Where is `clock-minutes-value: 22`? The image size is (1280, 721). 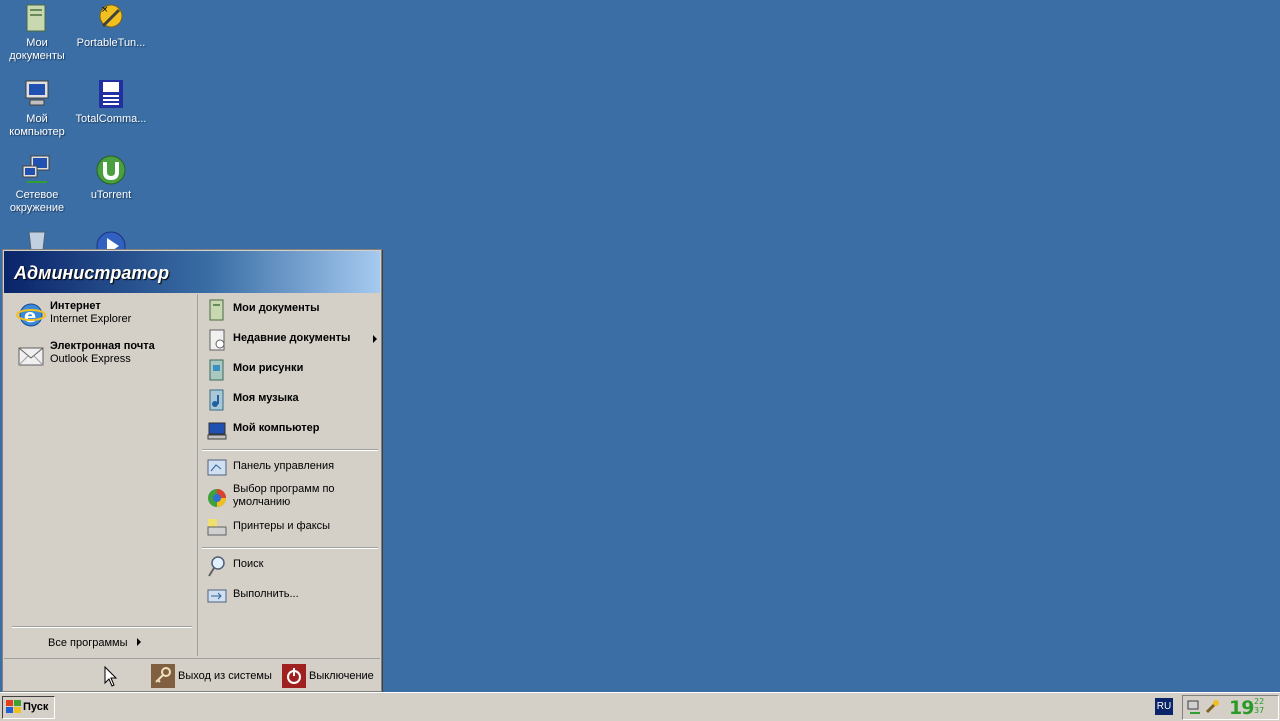
clock-minutes-value: 22 is located at coordinates (1259, 701).